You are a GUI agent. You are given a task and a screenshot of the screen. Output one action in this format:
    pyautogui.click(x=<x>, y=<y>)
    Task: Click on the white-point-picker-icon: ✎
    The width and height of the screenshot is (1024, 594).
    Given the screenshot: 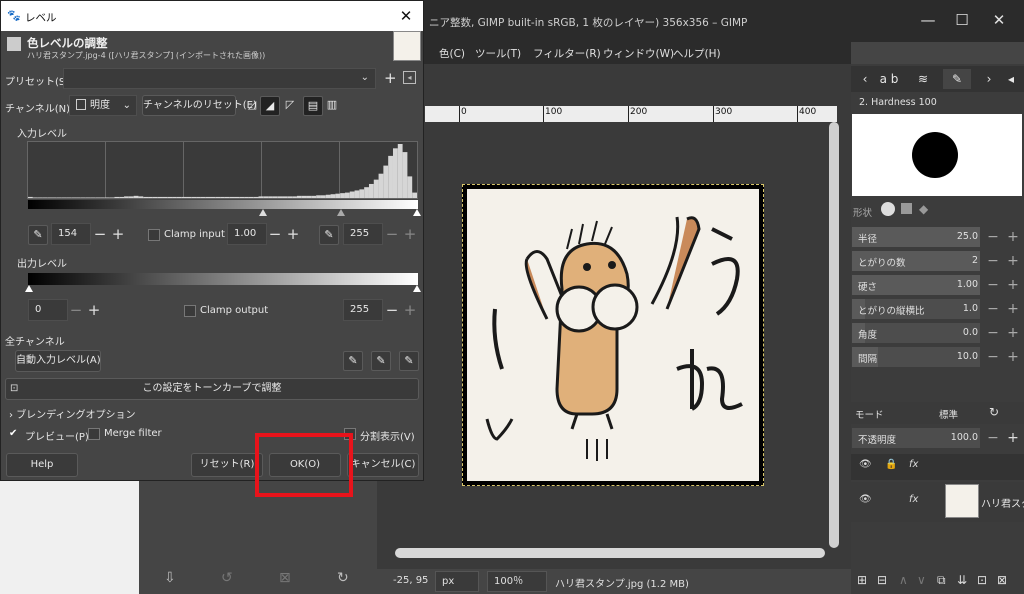 What is the action you would take?
    pyautogui.click(x=329, y=235)
    